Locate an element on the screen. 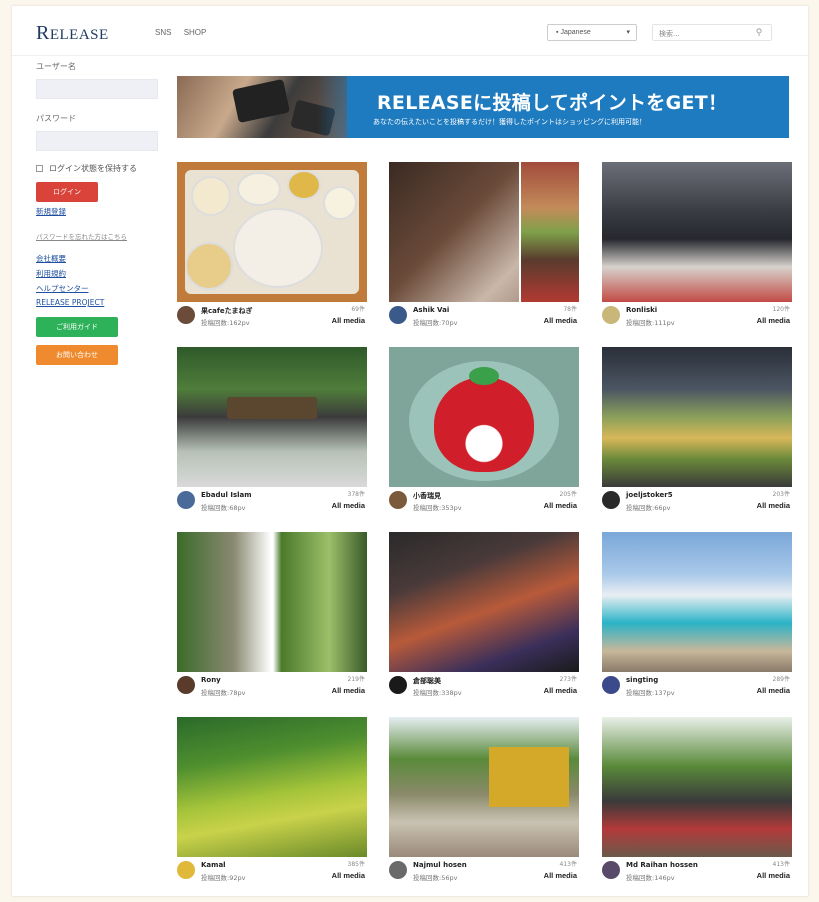  post-username: Ronliski is located at coordinates (641, 310).